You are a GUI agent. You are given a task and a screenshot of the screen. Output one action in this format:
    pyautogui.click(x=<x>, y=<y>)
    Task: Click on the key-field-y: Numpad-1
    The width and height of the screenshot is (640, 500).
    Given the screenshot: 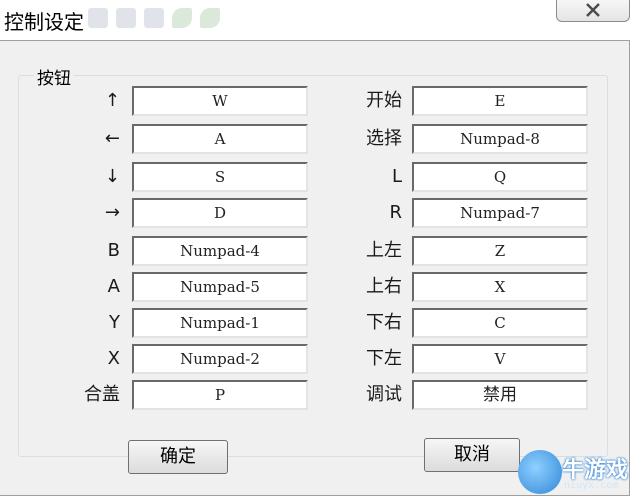 What is the action you would take?
    pyautogui.click(x=220, y=323)
    